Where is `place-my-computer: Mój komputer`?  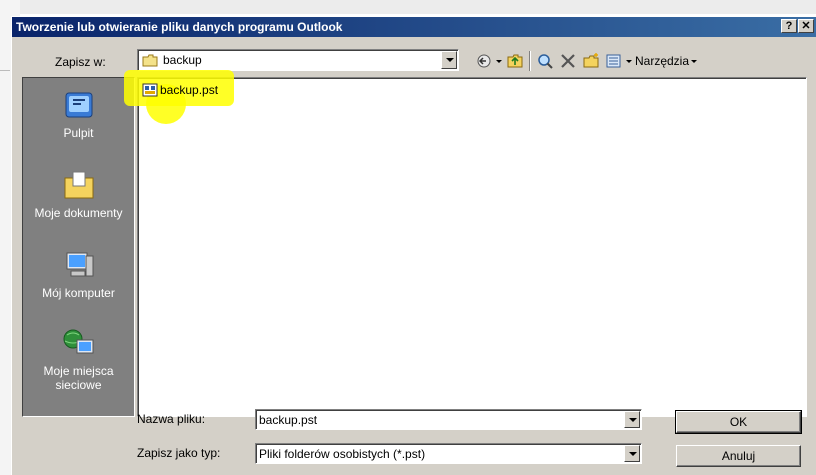
place-my-computer: Mój komputer is located at coordinates (78, 275).